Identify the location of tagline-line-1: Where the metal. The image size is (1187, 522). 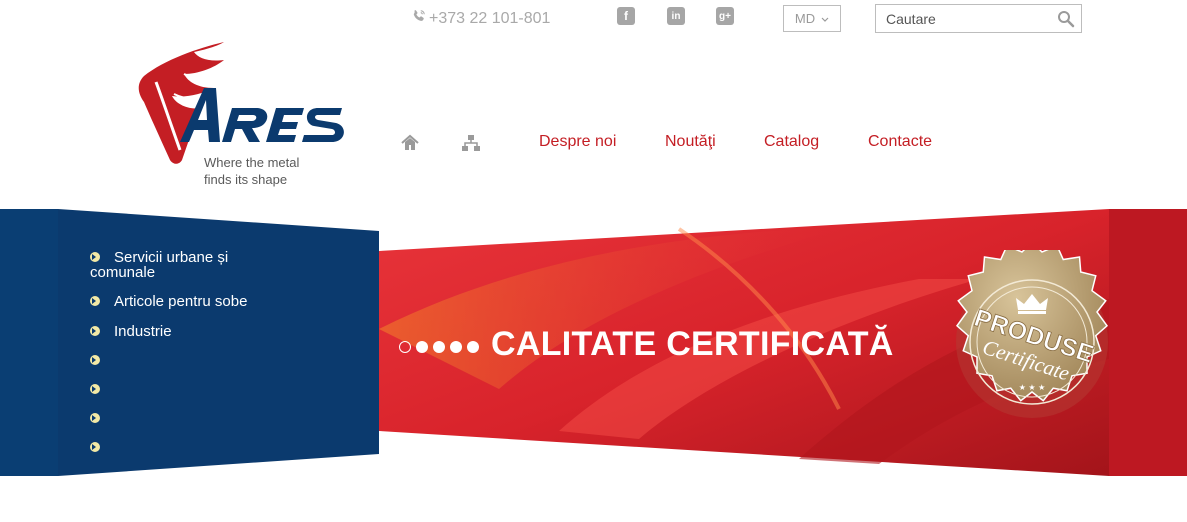
(252, 162).